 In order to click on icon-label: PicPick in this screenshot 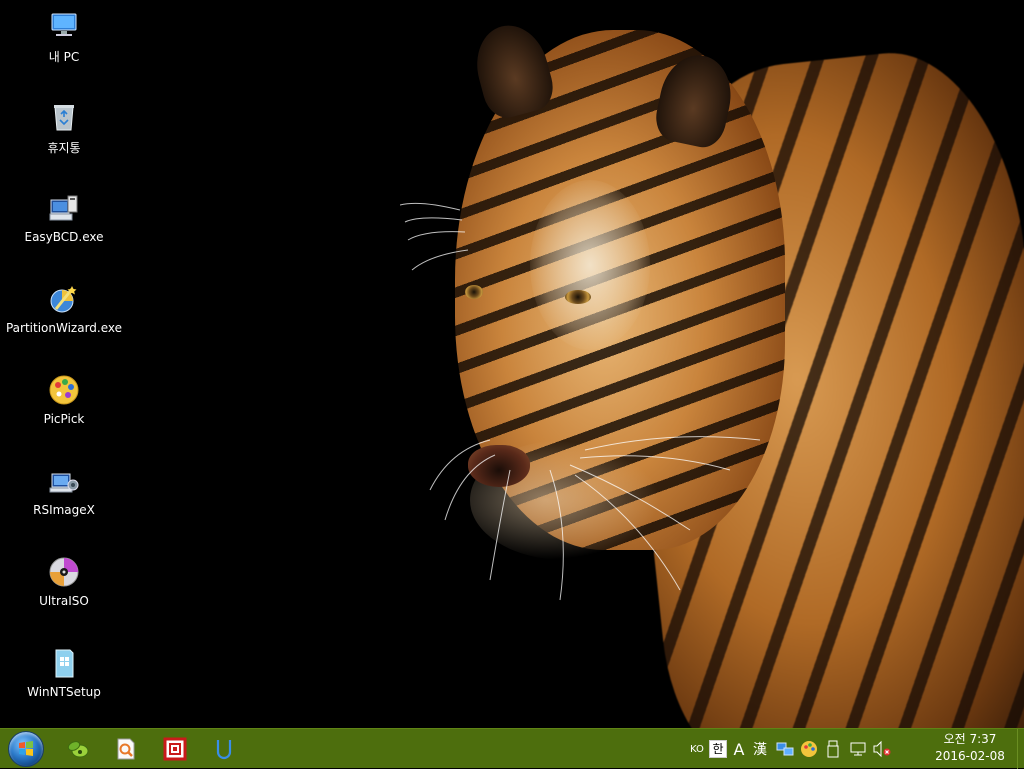, I will do `click(64, 419)`.